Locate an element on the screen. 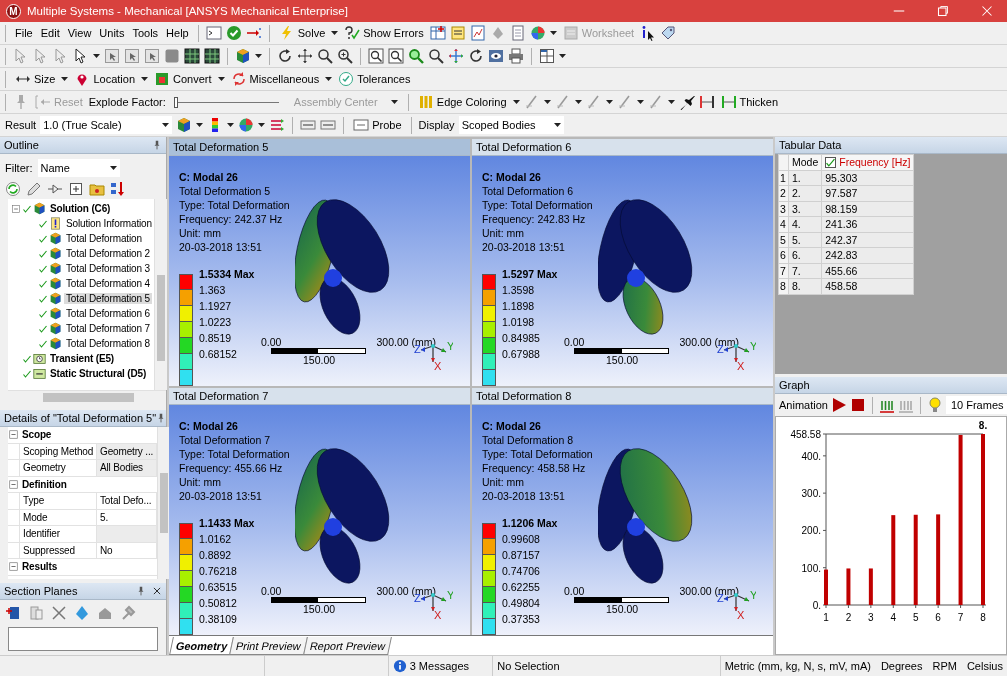 This screenshot has height=676, width=1007. tag-icon is located at coordinates (668, 33).